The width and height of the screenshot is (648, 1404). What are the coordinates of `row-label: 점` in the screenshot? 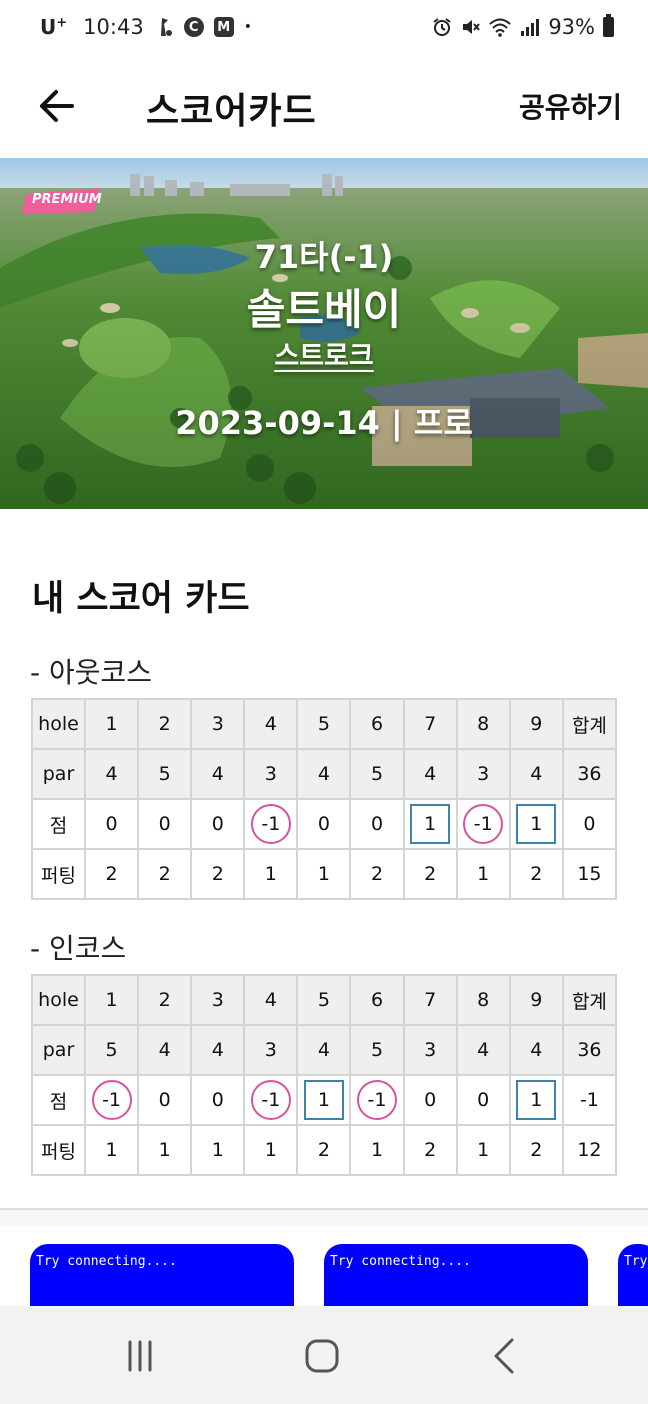 It's located at (58, 1100).